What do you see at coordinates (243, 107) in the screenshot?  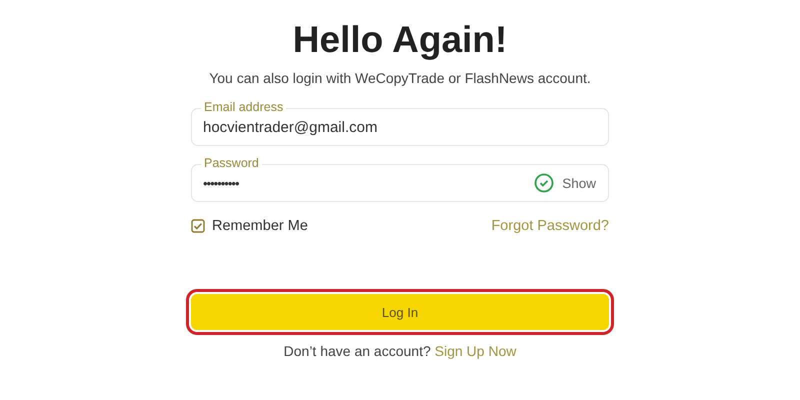 I see `field-label: Email address` at bounding box center [243, 107].